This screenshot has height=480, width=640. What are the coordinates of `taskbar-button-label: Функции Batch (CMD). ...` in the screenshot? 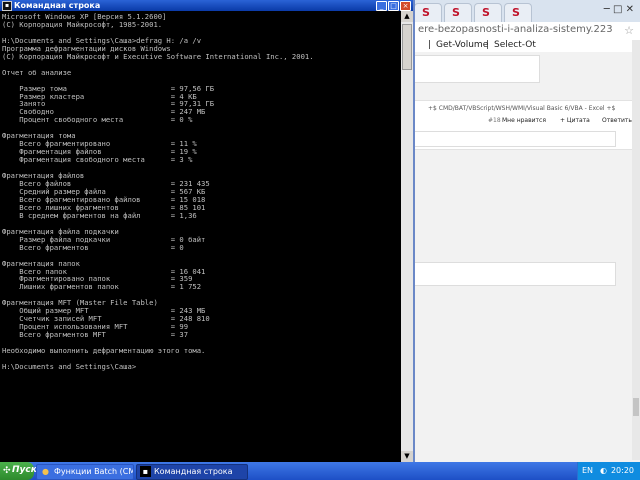 It's located at (94, 471).